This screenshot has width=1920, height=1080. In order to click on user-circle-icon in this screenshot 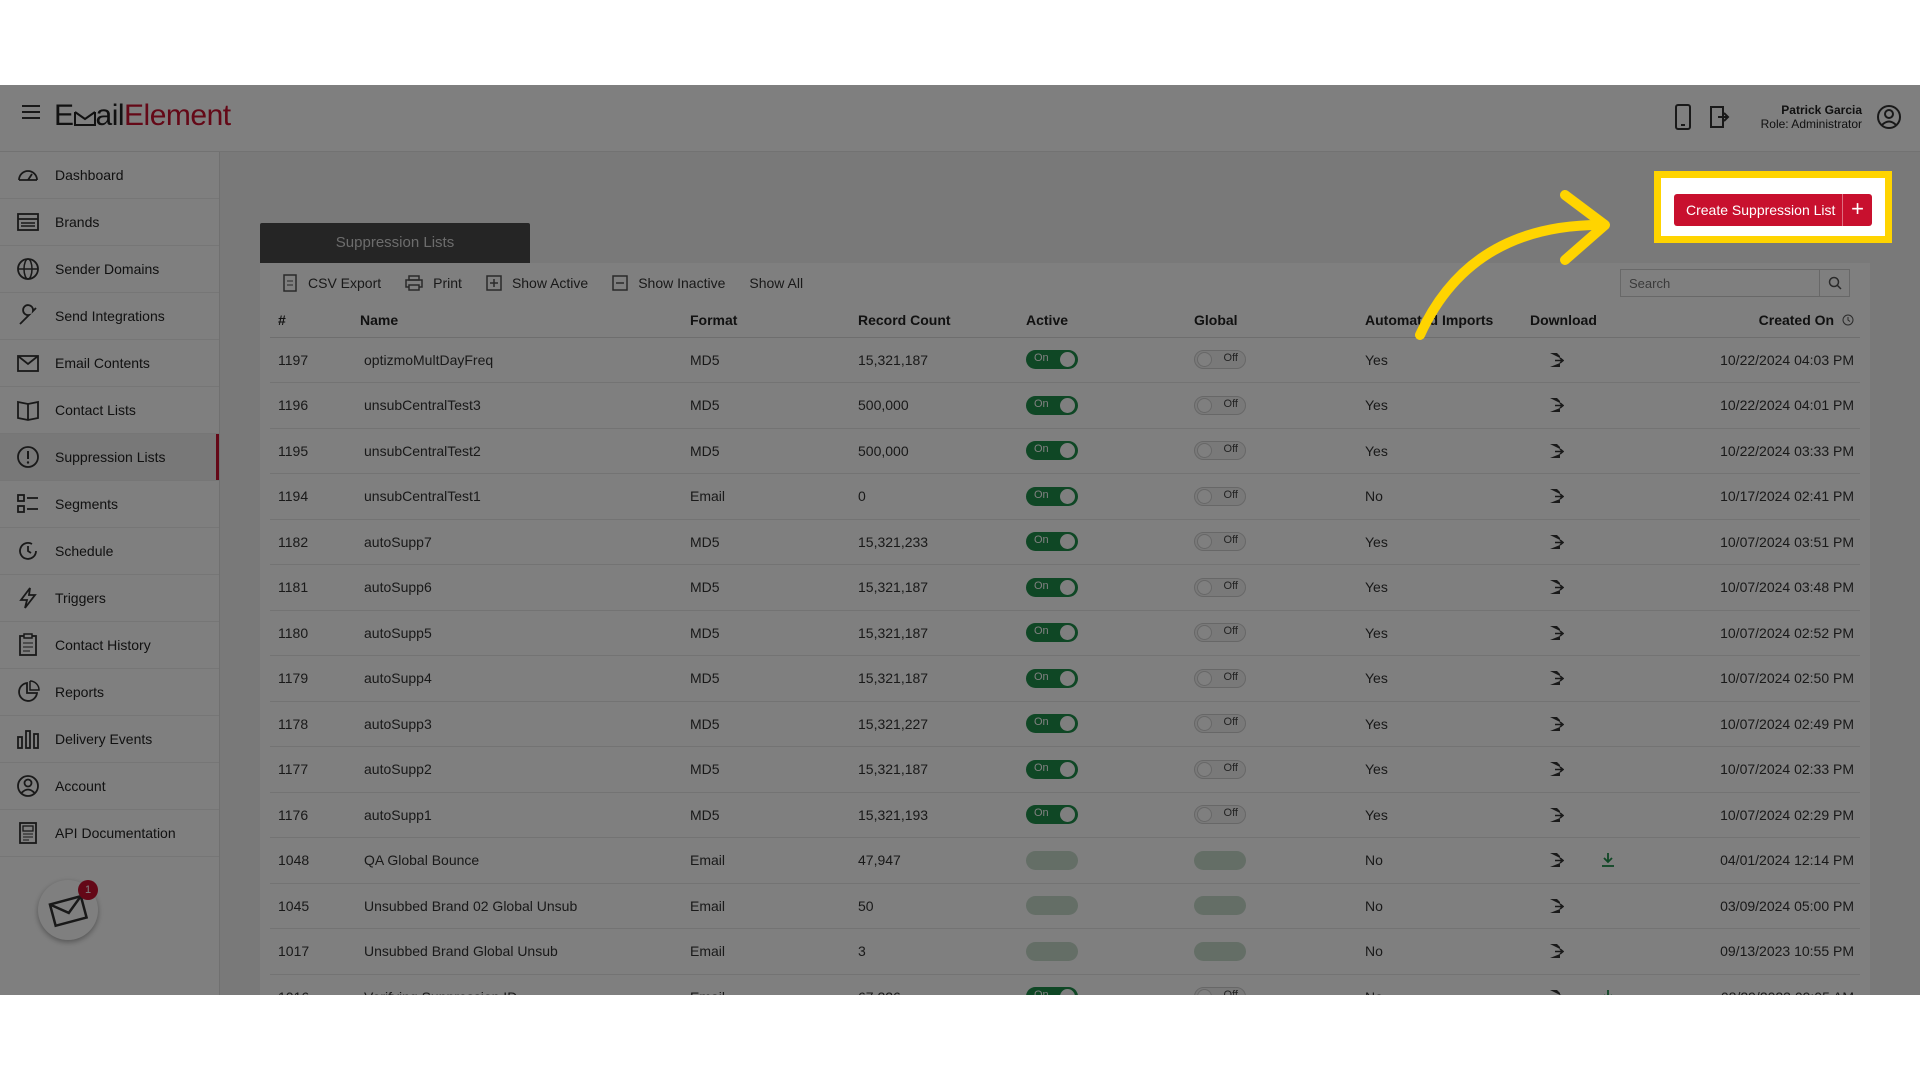, I will do `click(1889, 117)`.